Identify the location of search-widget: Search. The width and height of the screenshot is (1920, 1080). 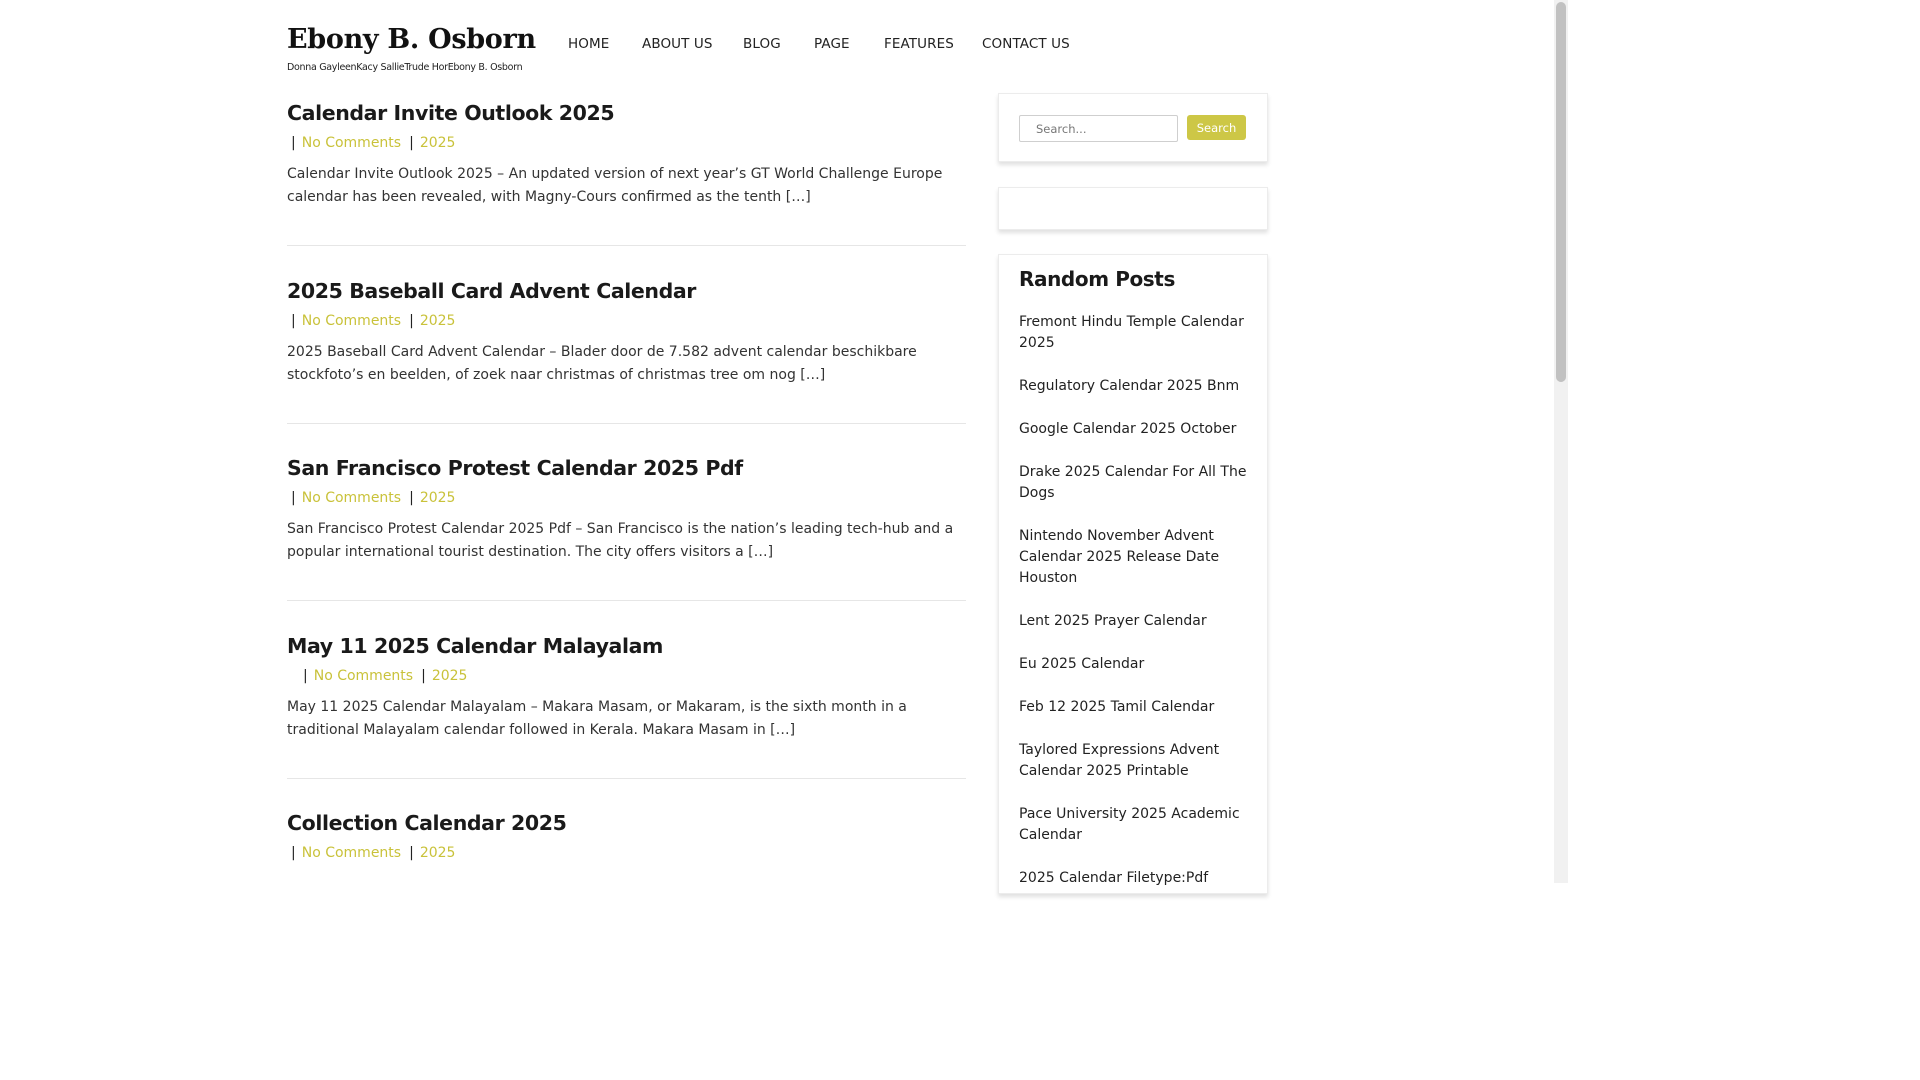
(1133, 127).